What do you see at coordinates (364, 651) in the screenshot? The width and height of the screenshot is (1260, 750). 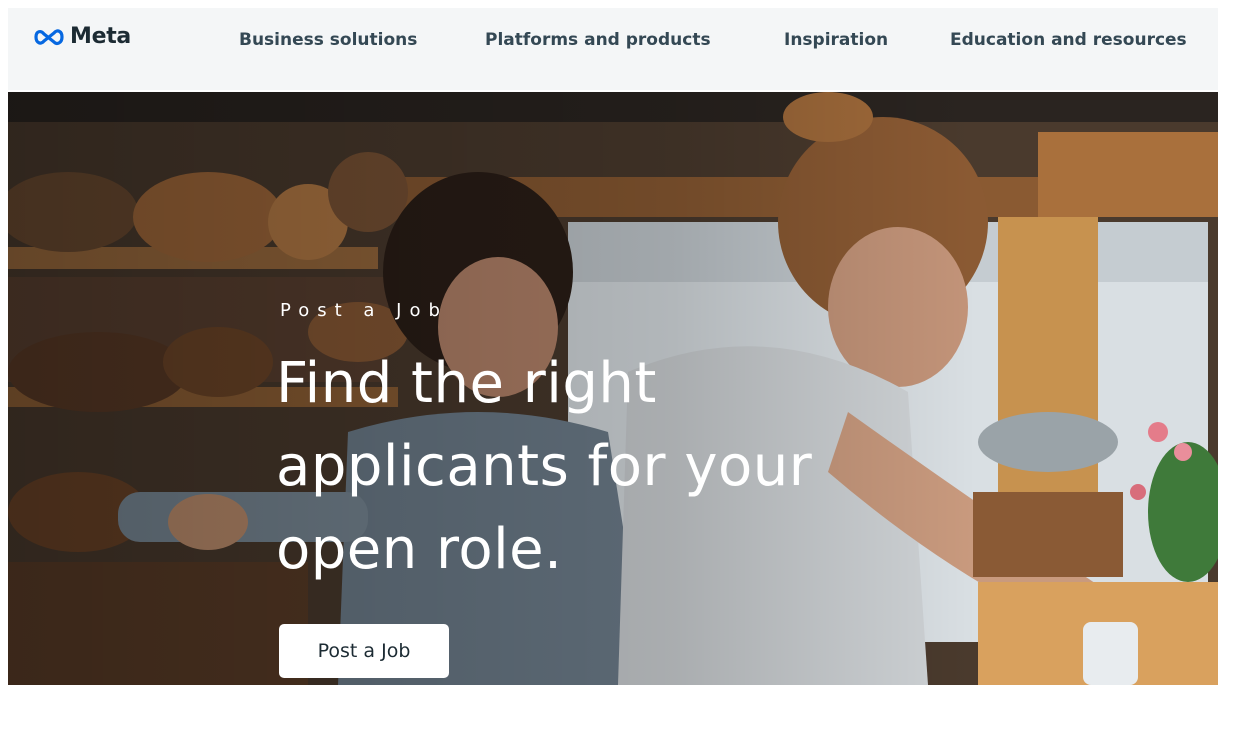 I see `post-a-job-button: Post a Job` at bounding box center [364, 651].